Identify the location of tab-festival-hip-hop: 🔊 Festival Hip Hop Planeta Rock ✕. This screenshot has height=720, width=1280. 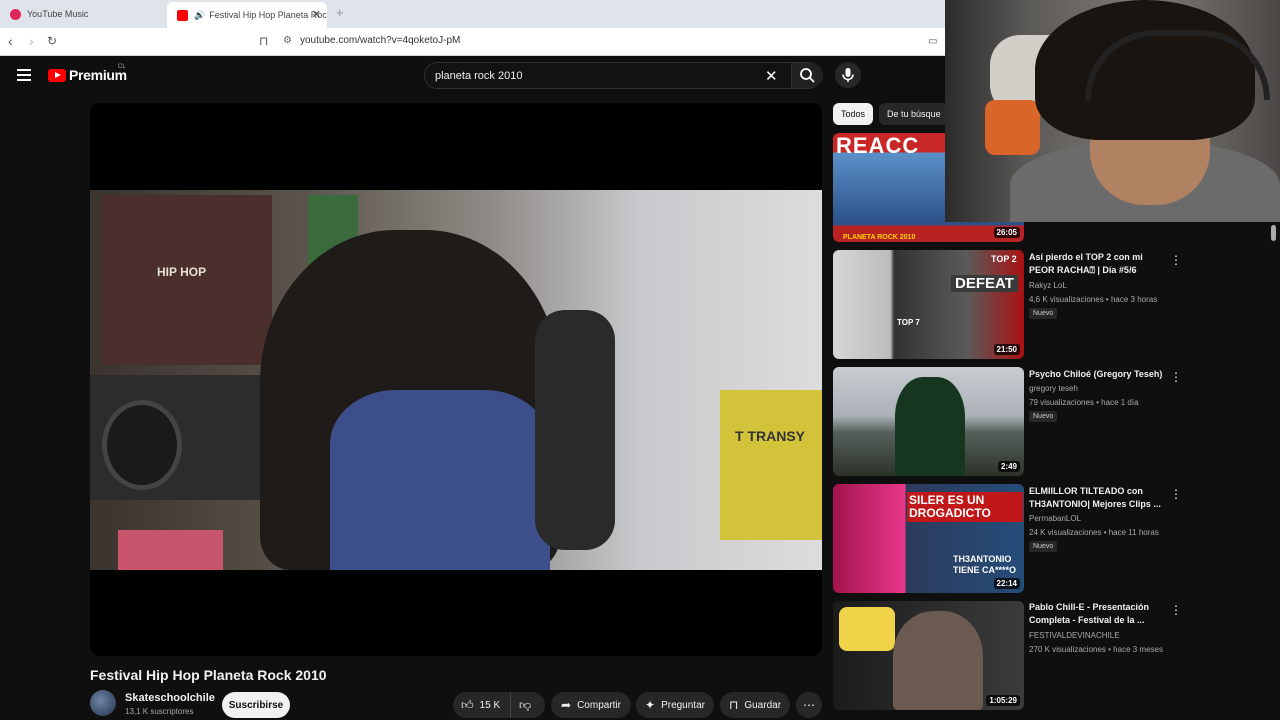
(247, 15).